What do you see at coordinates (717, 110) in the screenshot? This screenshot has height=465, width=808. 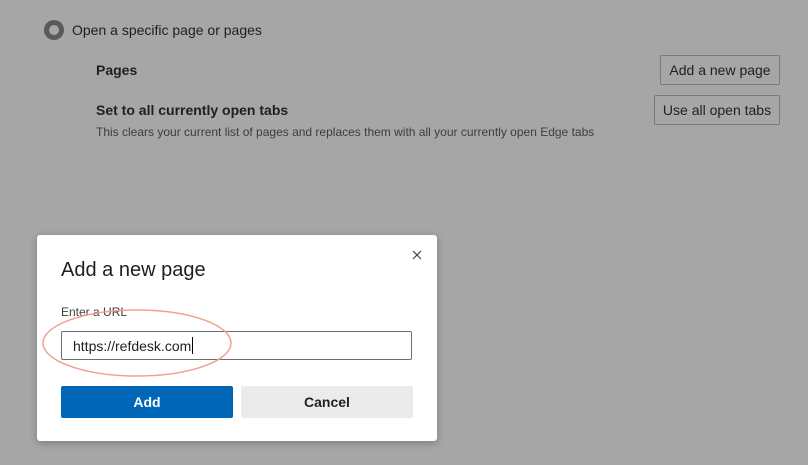 I see `use-all-open-tabs-button: Use all open tabs` at bounding box center [717, 110].